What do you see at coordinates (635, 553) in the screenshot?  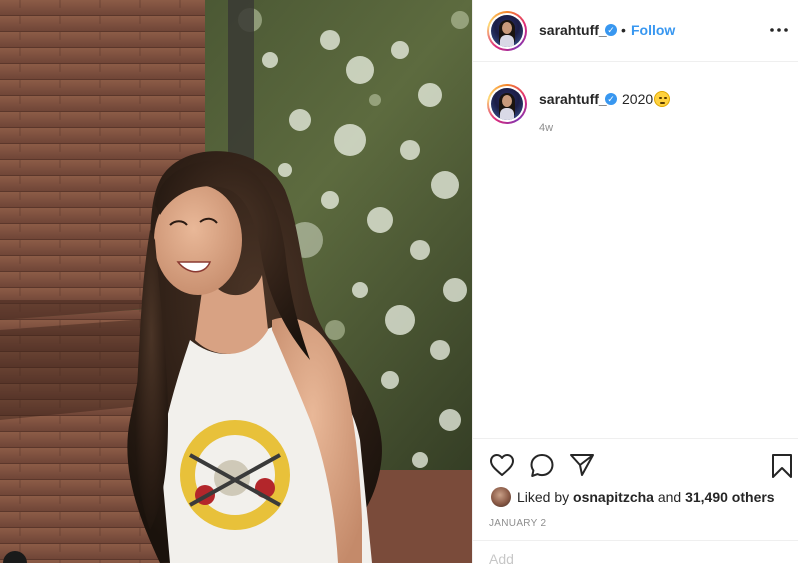 I see `add-comment-bar: Add` at bounding box center [635, 553].